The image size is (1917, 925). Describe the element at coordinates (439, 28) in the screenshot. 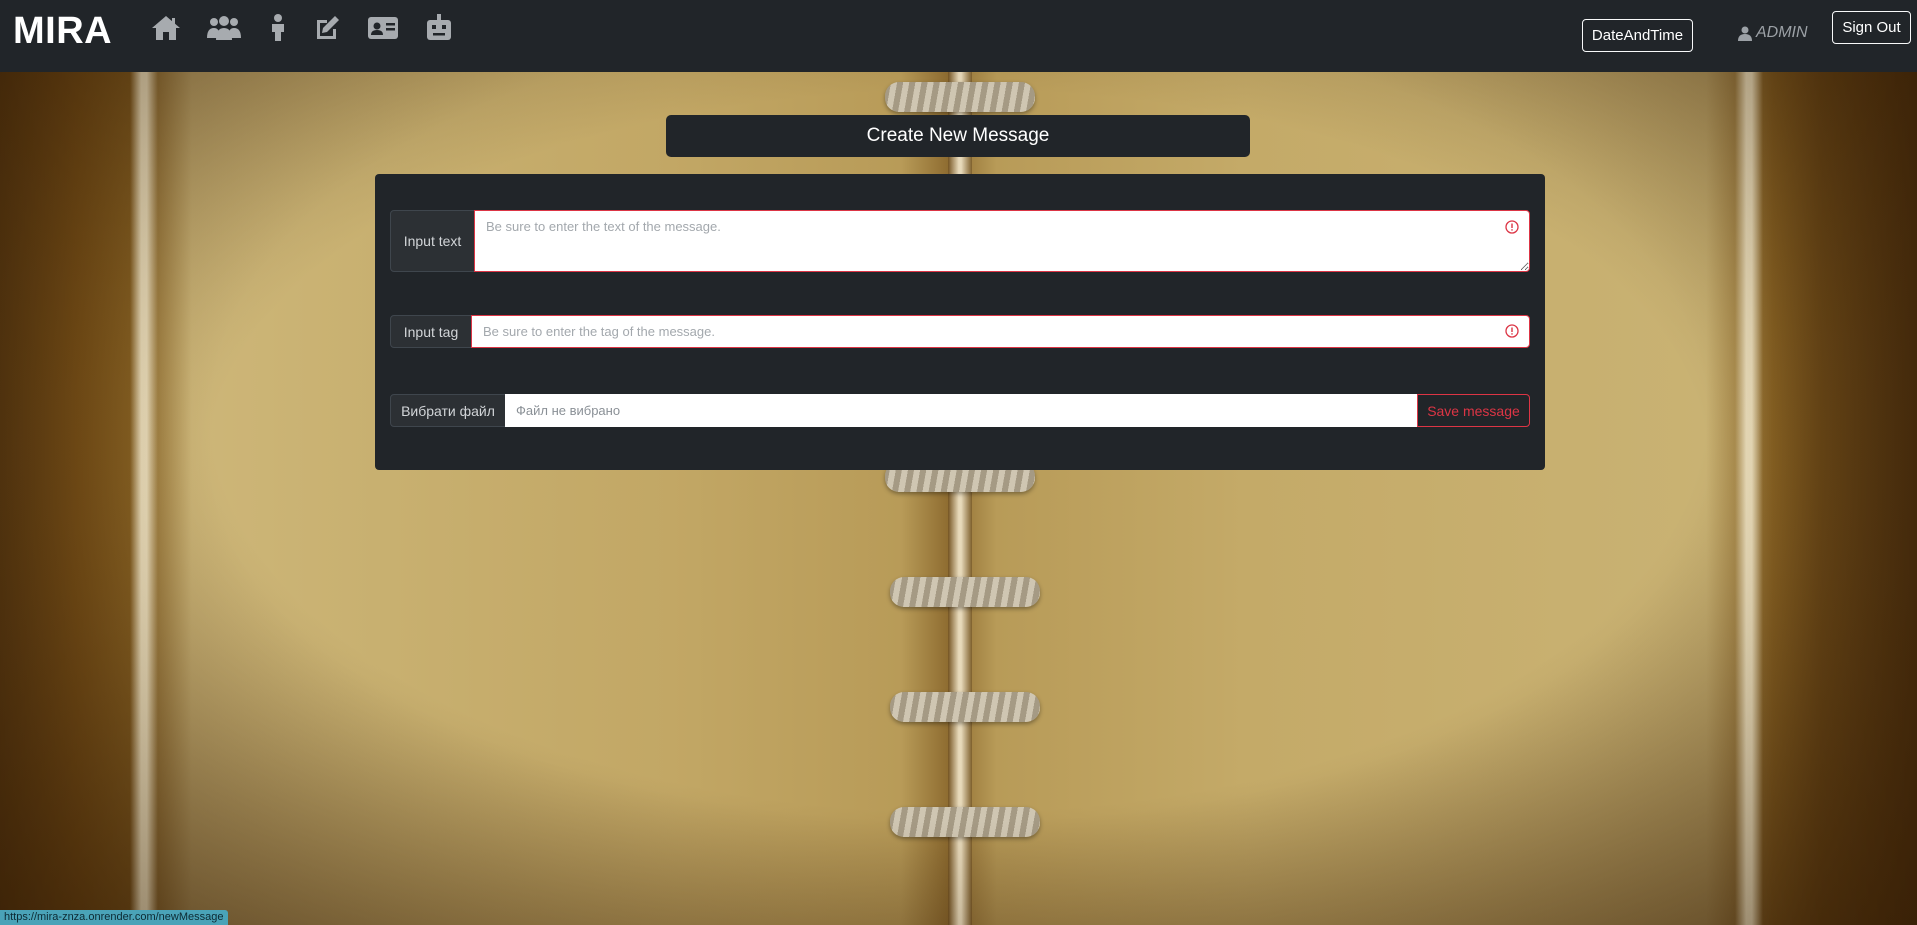

I see `robot-icon` at that location.